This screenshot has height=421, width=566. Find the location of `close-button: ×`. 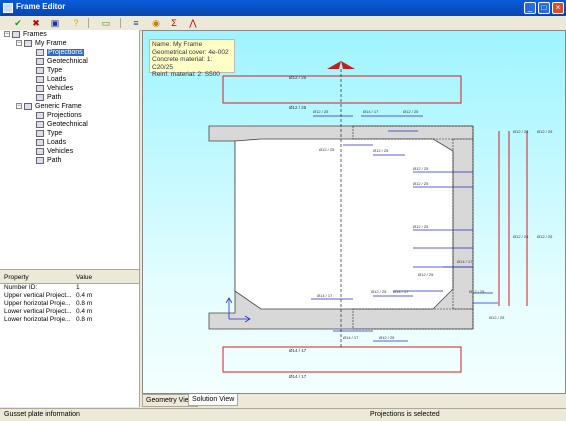

close-button: × is located at coordinates (558, 8).